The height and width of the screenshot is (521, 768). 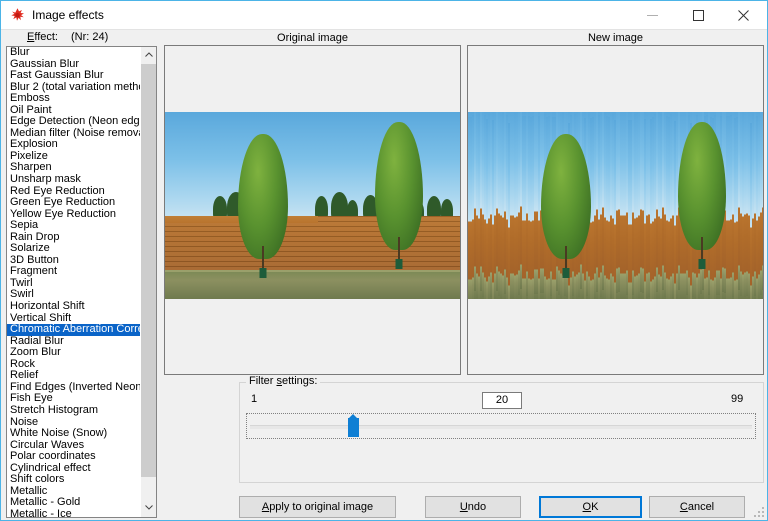 What do you see at coordinates (74, 111) in the screenshot?
I see `effect-list-item: Oil Paint` at bounding box center [74, 111].